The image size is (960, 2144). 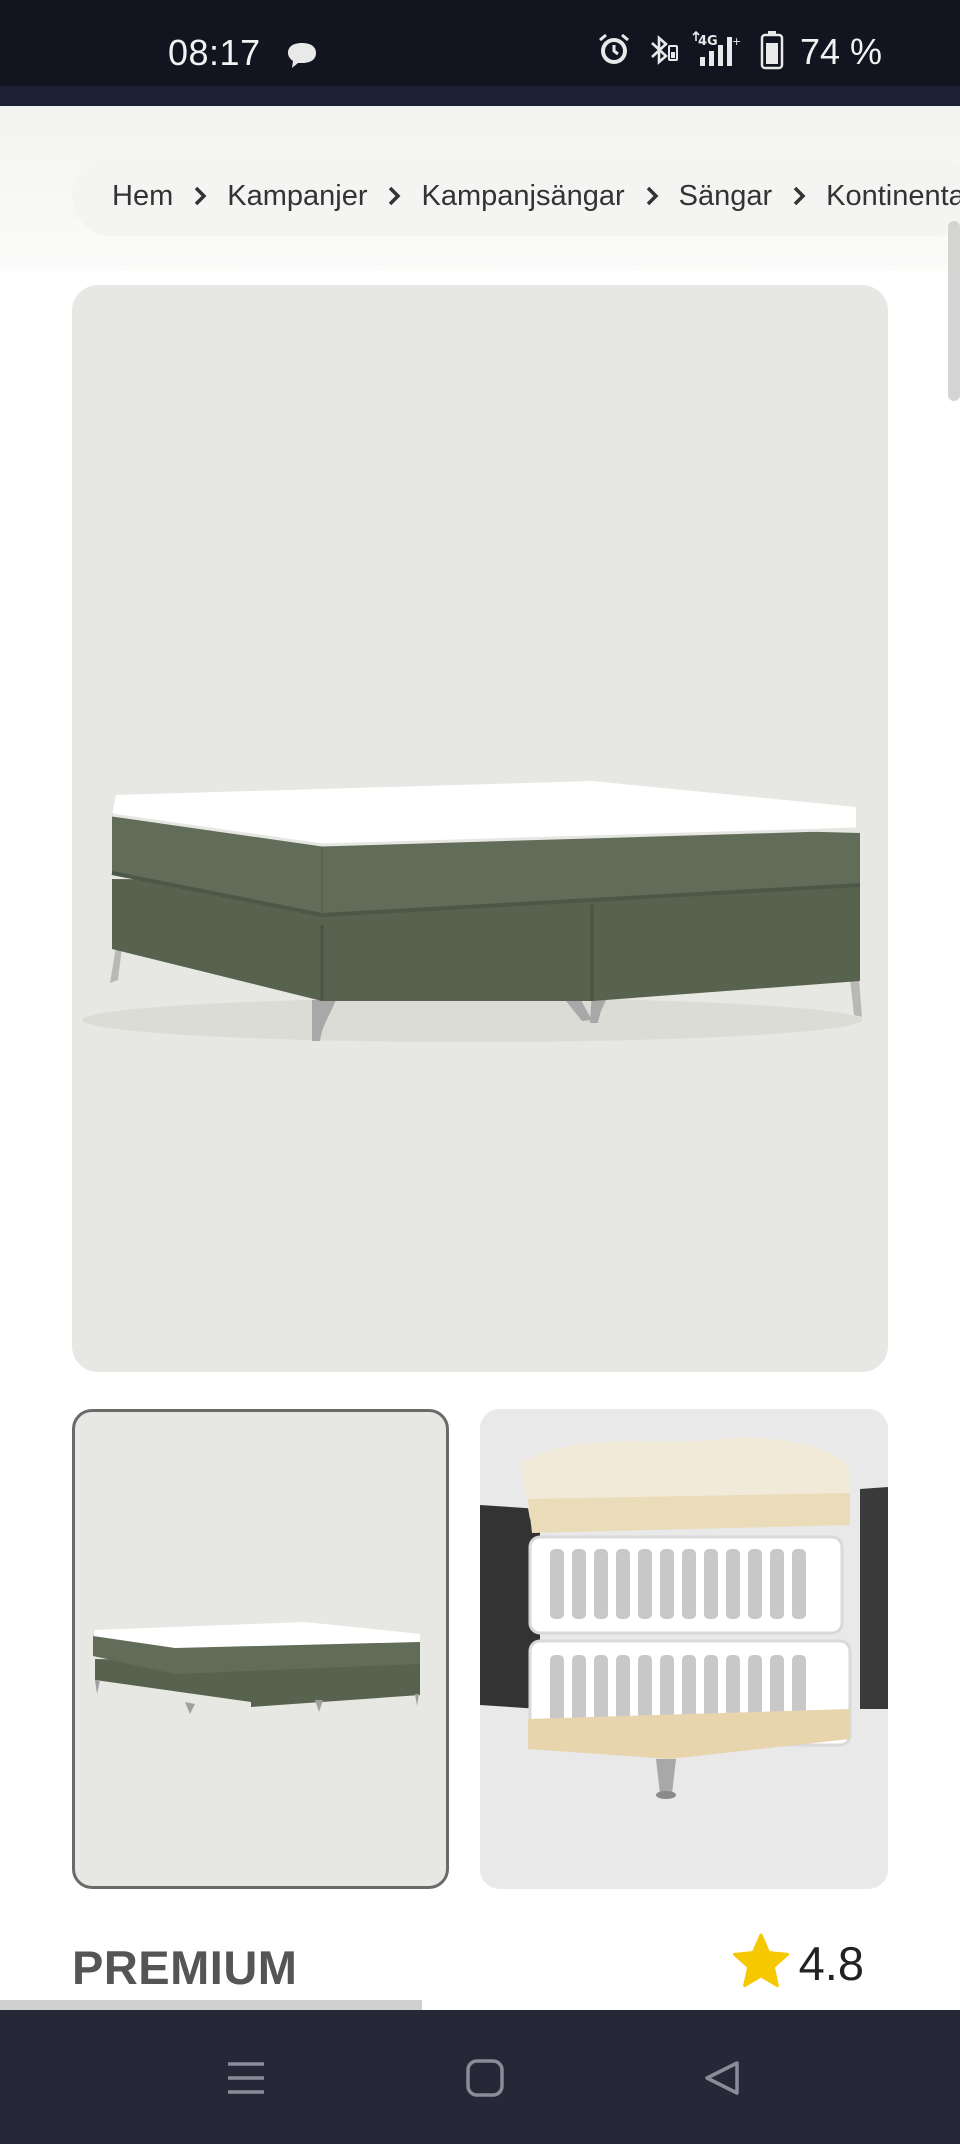 I want to click on thumbnail-spring-layers, so click(x=684, y=1649).